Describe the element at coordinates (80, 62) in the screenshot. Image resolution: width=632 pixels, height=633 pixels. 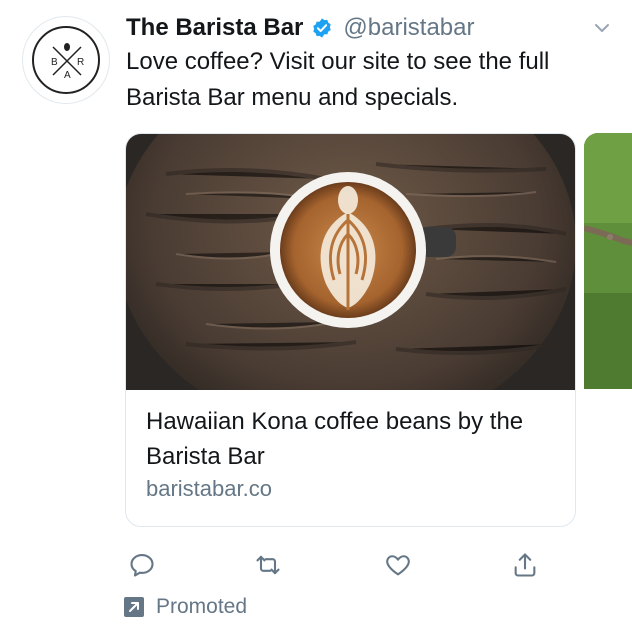
I see `logo-letter-r: R` at that location.